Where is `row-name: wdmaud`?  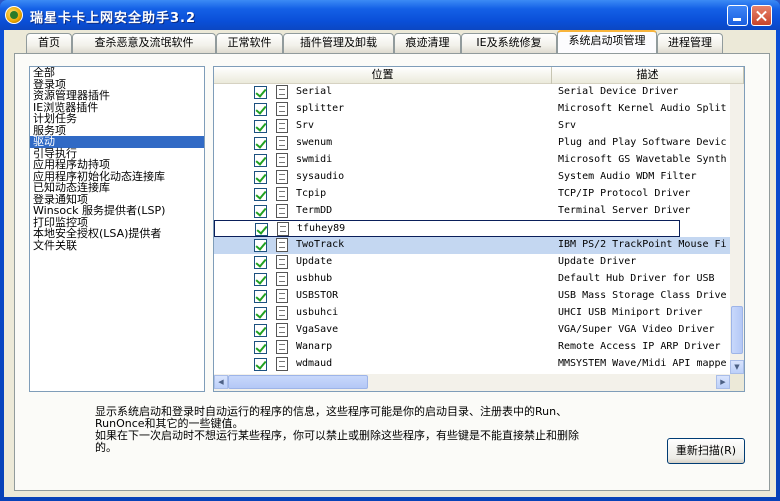 row-name: wdmaud is located at coordinates (314, 363).